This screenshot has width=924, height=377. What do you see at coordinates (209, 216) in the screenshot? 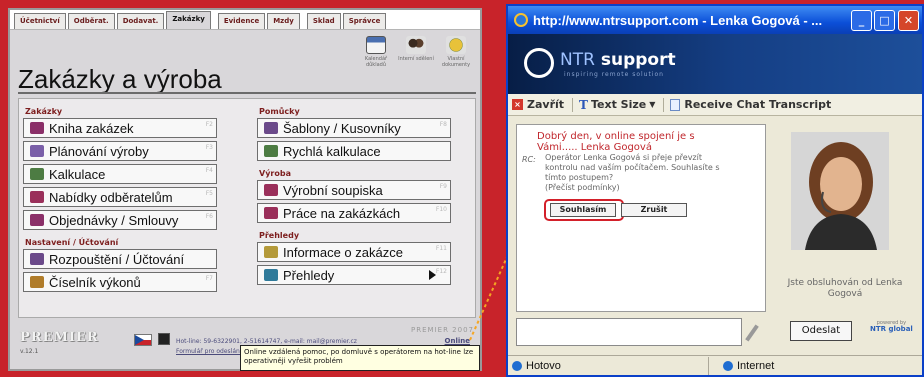
I see `objednavky-smlouvy-shortcut: F6` at bounding box center [209, 216].